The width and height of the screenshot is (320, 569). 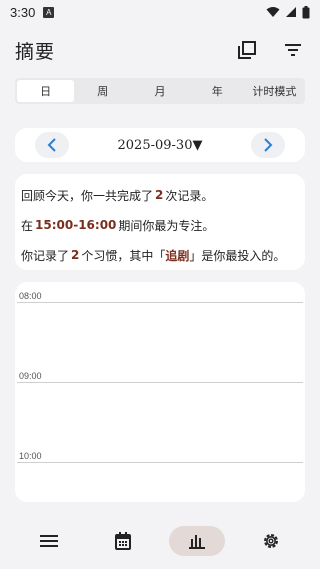 I want to click on tab-year: 年, so click(x=217, y=91).